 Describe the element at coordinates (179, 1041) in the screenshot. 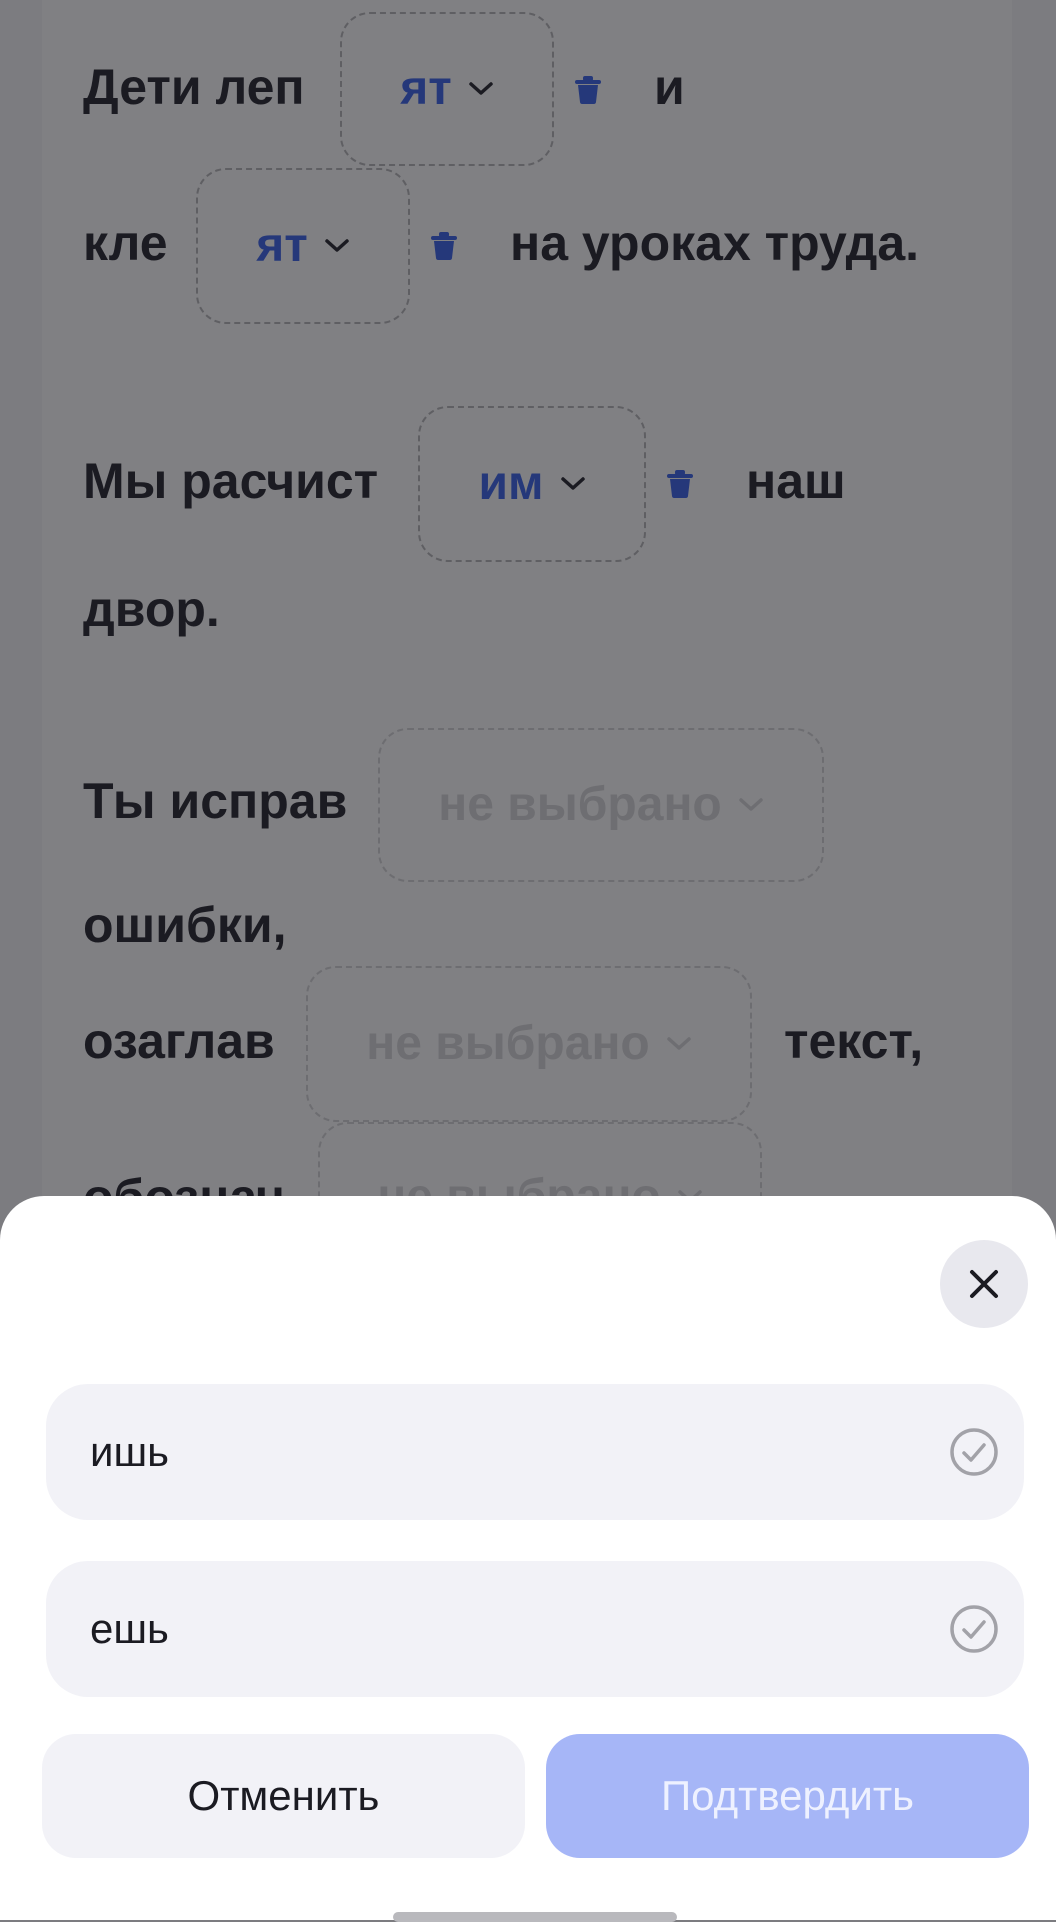

I see `sentence-word: озаглав` at that location.